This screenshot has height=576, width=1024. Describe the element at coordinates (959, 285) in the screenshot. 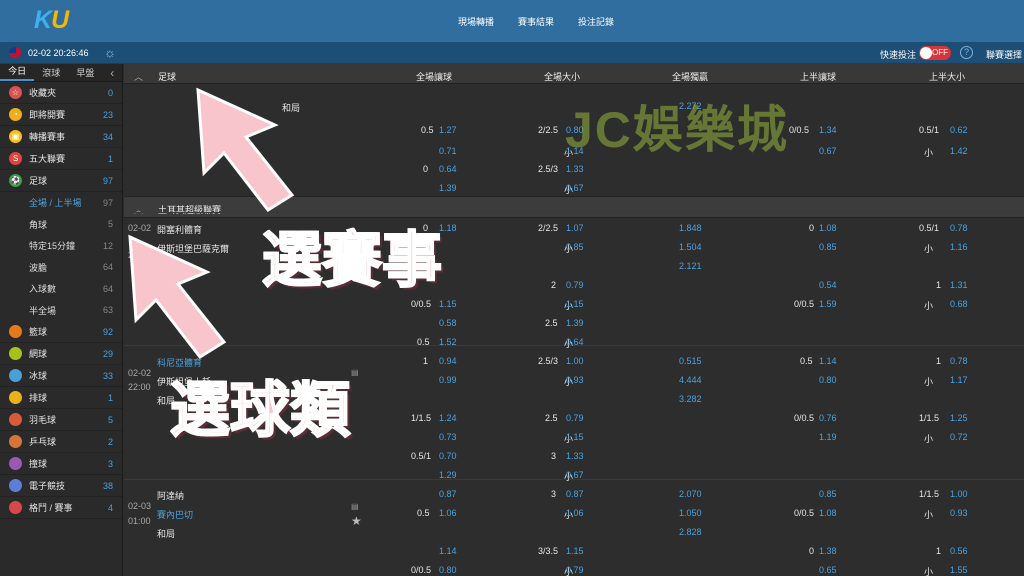

I see `odds-value: 1.31` at that location.